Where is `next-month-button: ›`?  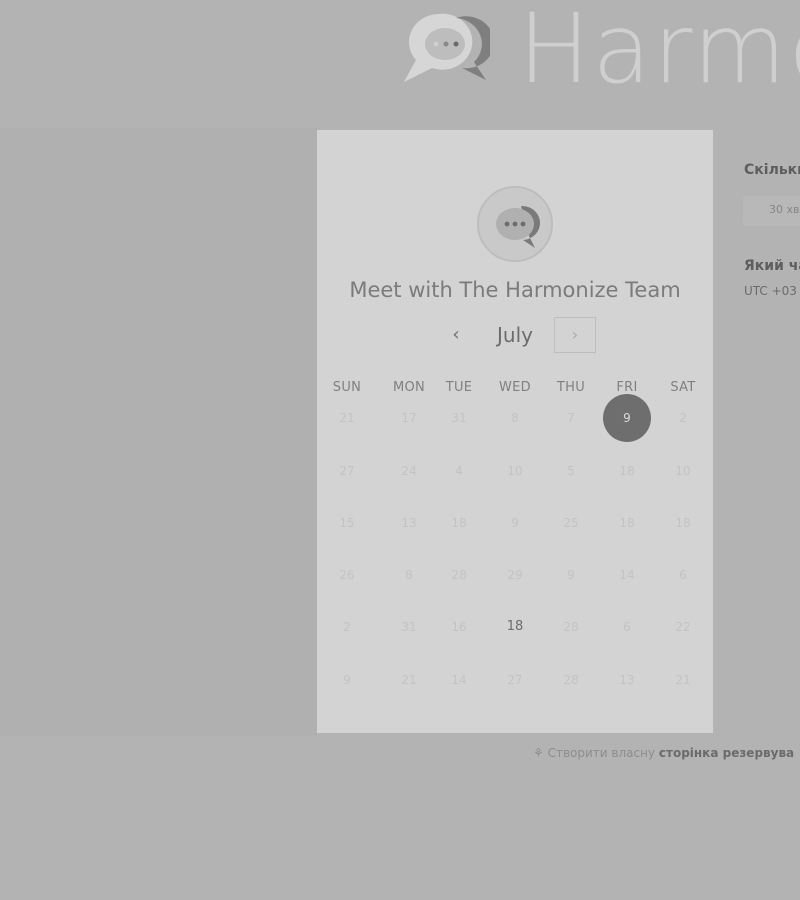 next-month-button: › is located at coordinates (575, 335).